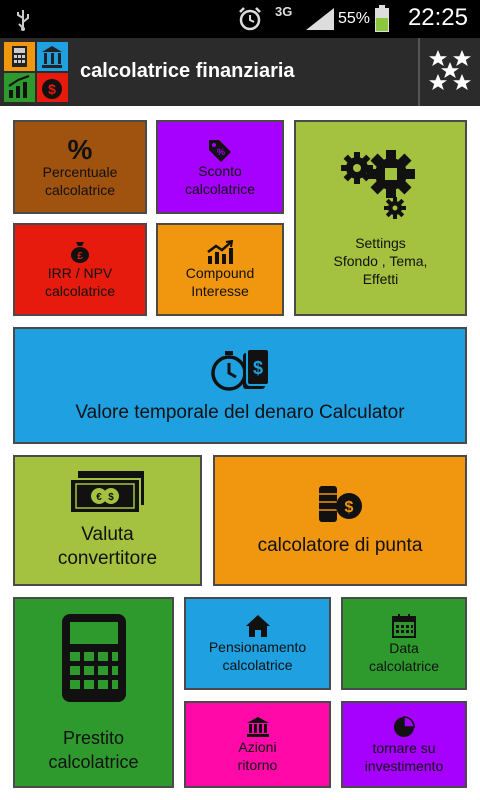 The height and width of the screenshot is (800, 480). What do you see at coordinates (404, 726) in the screenshot?
I see `pie-chart-icon` at bounding box center [404, 726].